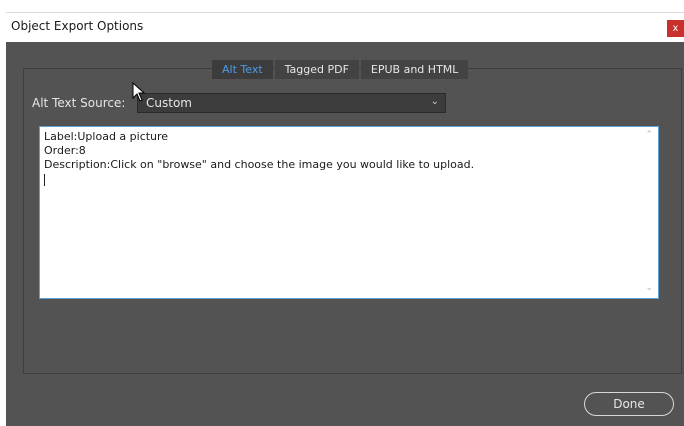 The width and height of the screenshot is (684, 426). I want to click on close-button: x, so click(675, 28).